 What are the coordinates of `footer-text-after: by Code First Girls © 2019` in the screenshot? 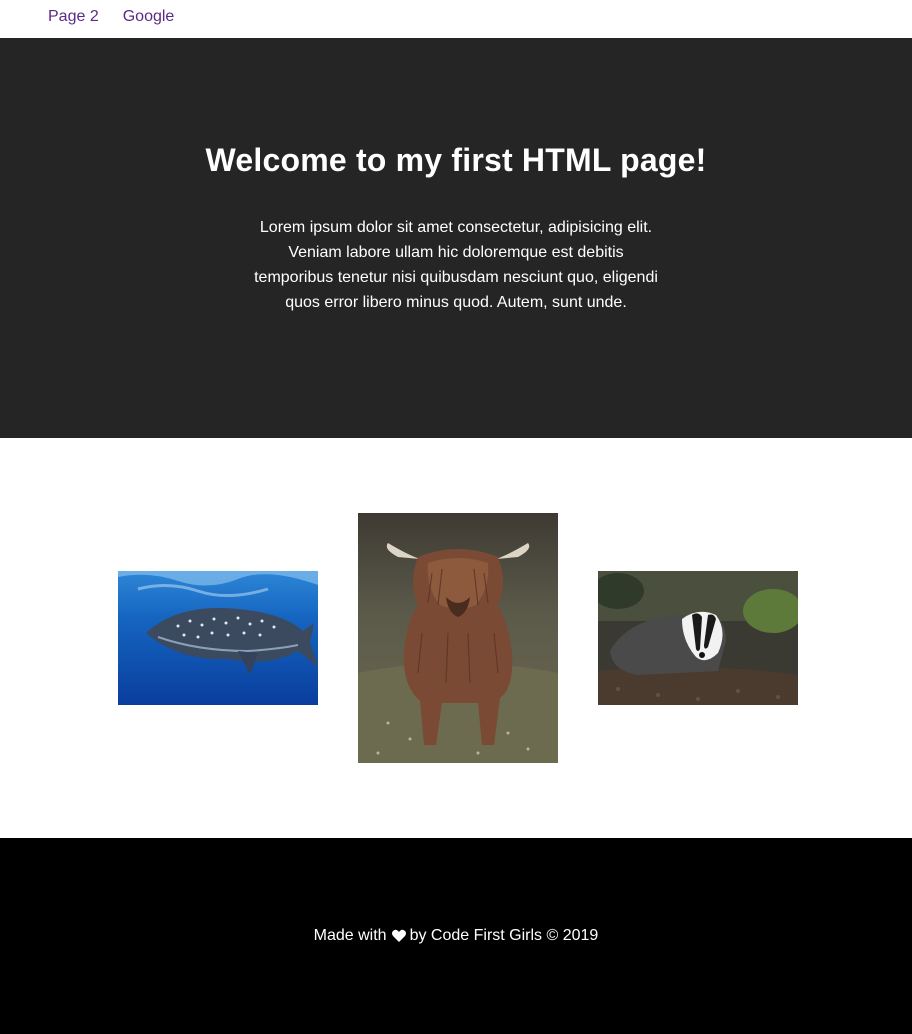 It's located at (504, 935).